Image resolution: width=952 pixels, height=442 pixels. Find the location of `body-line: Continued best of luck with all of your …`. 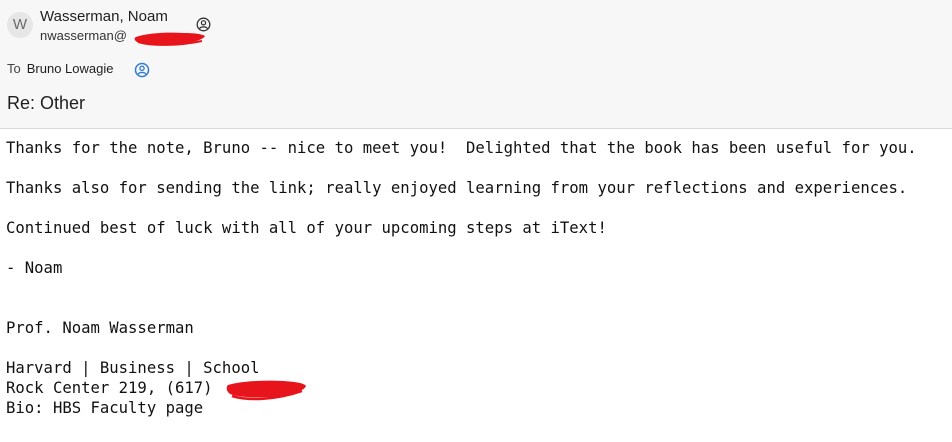

body-line: Continued best of luck with all of your … is located at coordinates (306, 228).